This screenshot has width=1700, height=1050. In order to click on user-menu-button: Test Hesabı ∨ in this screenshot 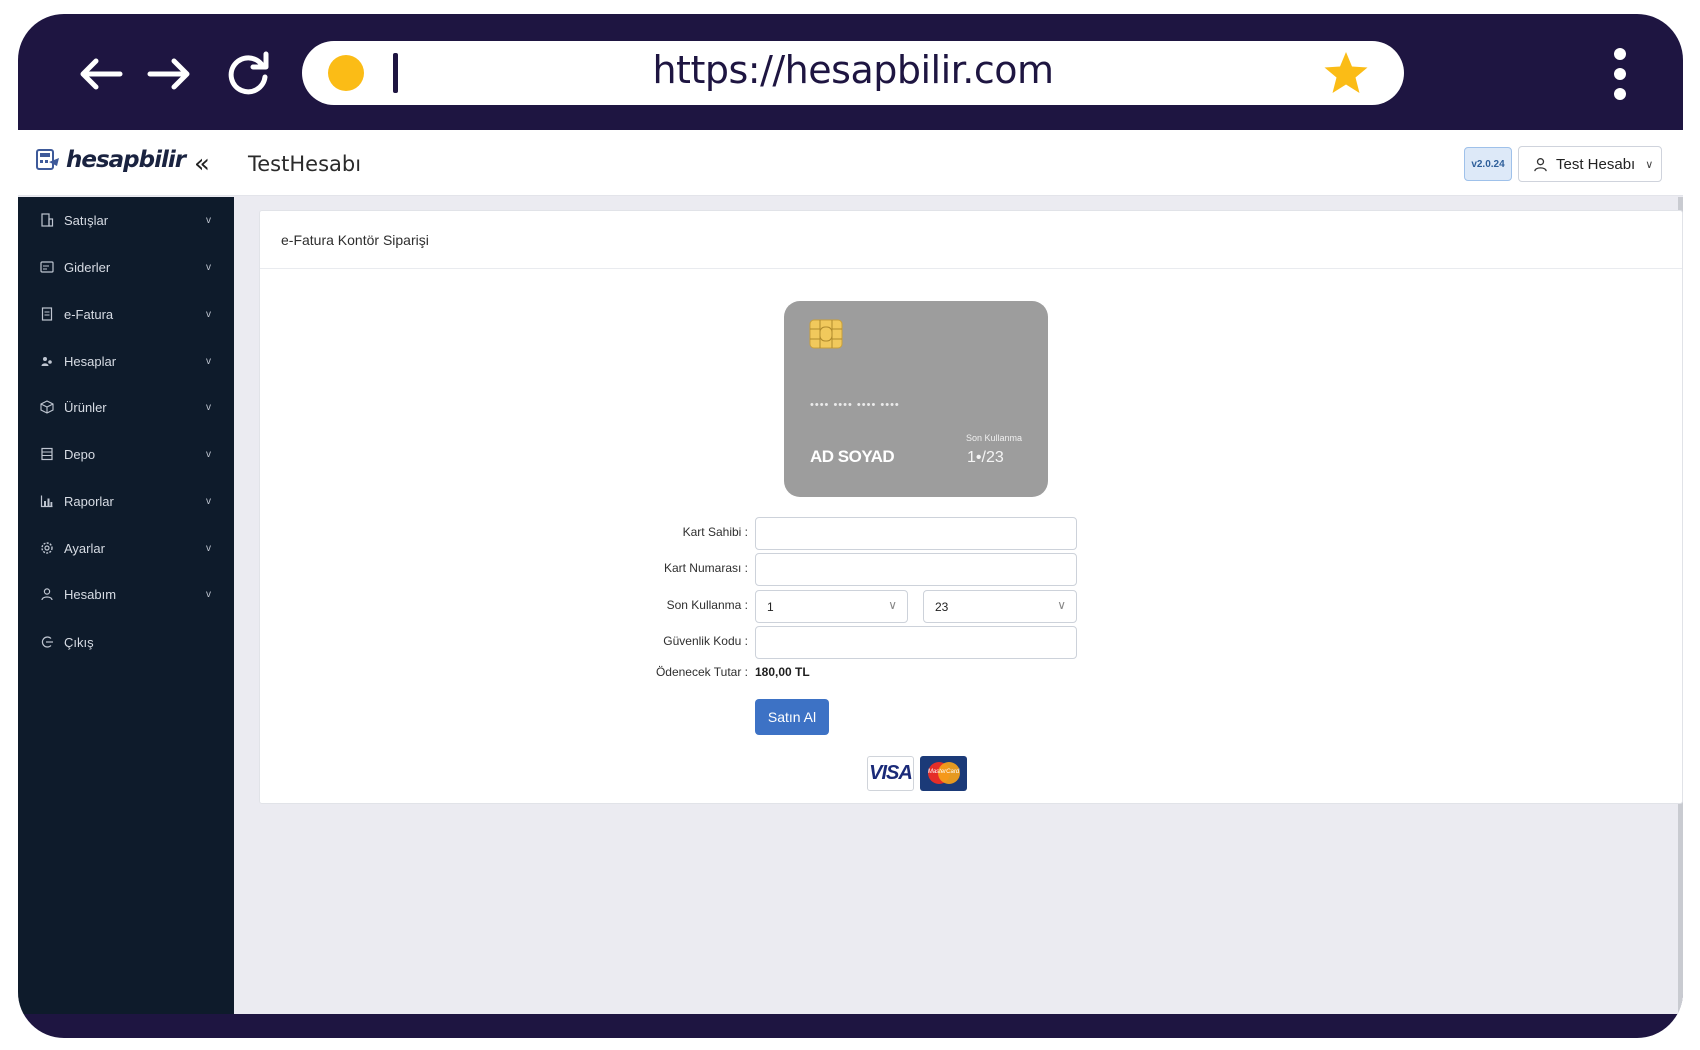, I will do `click(1590, 164)`.